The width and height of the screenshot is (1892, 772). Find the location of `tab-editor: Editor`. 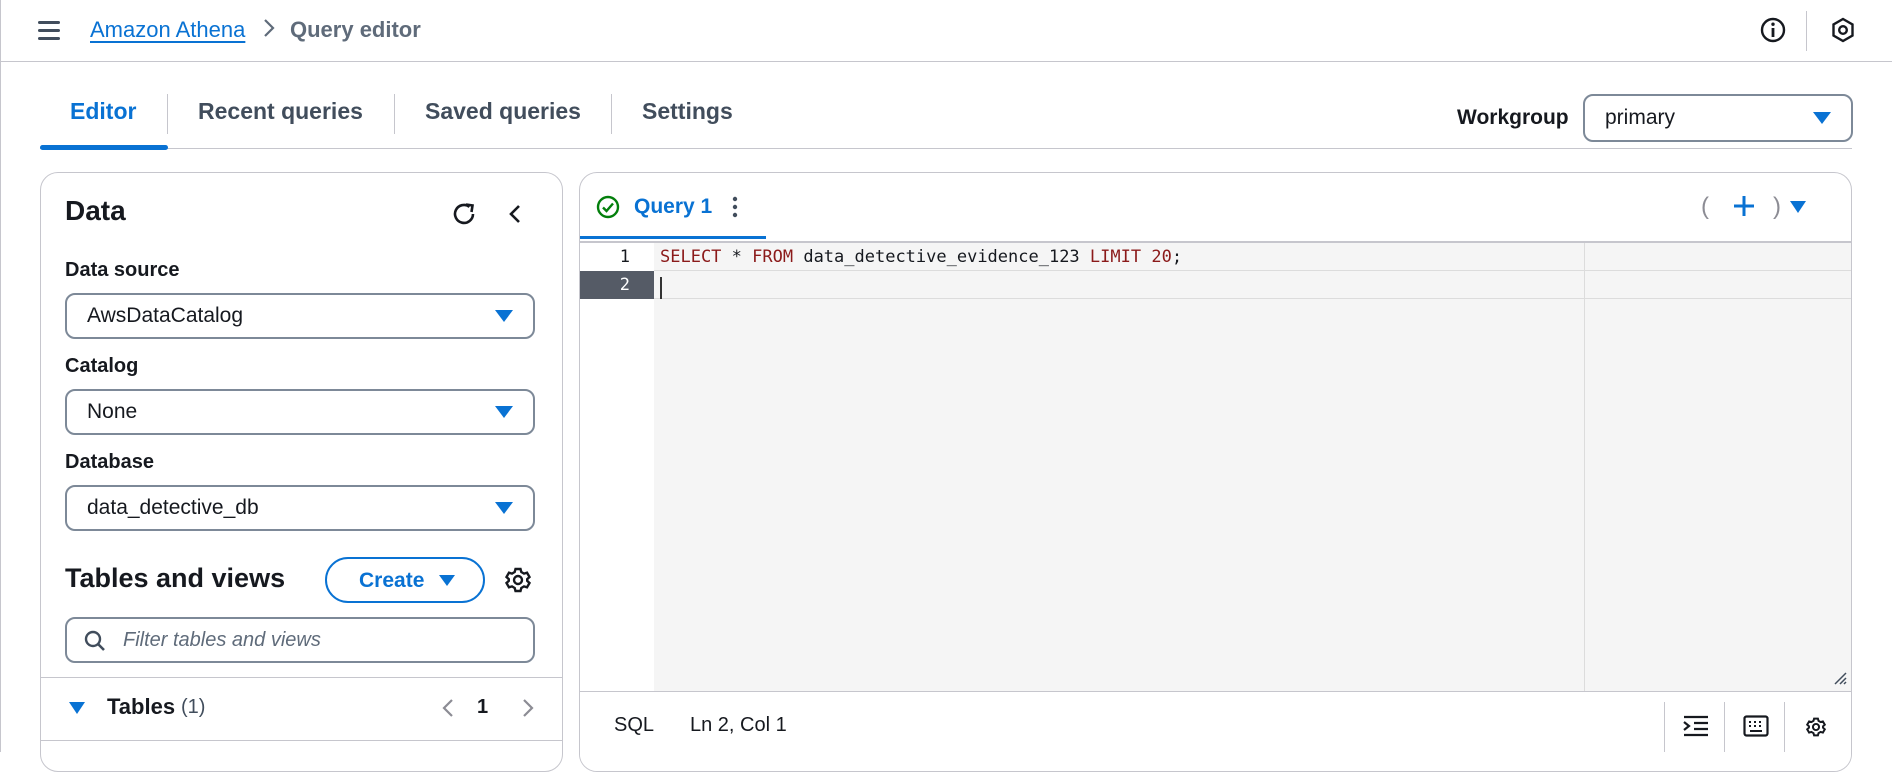

tab-editor: Editor is located at coordinates (104, 119).